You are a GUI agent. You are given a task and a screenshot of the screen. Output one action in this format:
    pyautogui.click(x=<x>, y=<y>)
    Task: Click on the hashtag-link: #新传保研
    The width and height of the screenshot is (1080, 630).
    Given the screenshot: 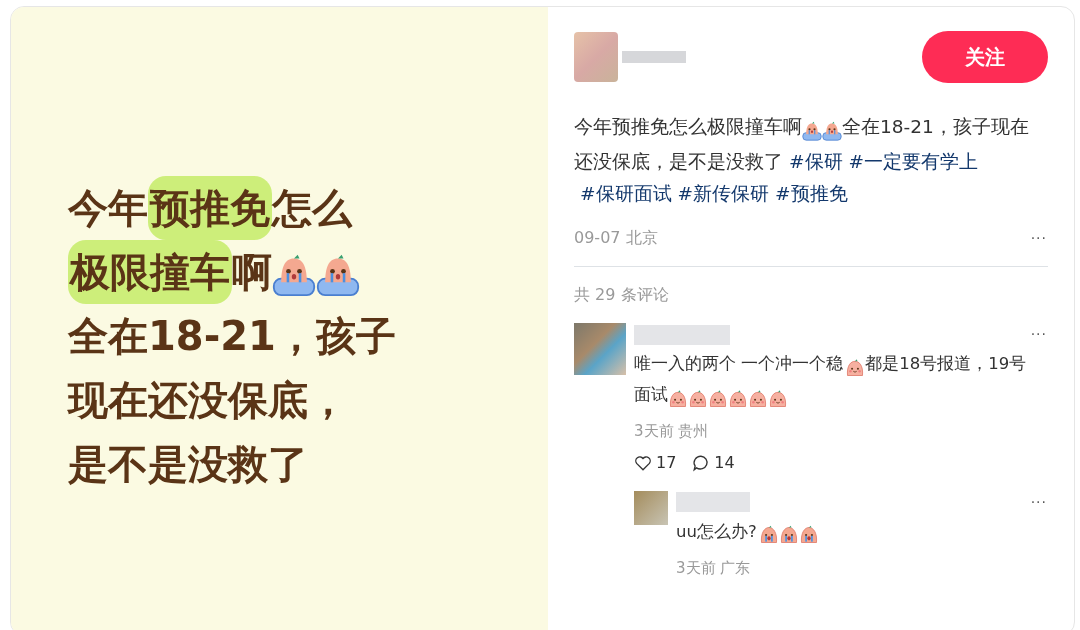 What is the action you would take?
    pyautogui.click(x=723, y=193)
    